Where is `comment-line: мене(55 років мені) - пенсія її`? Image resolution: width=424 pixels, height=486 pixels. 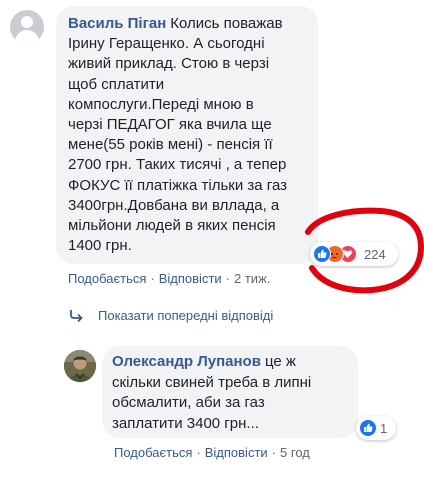 comment-line: мене(55 років мені) - пенсія її is located at coordinates (170, 145).